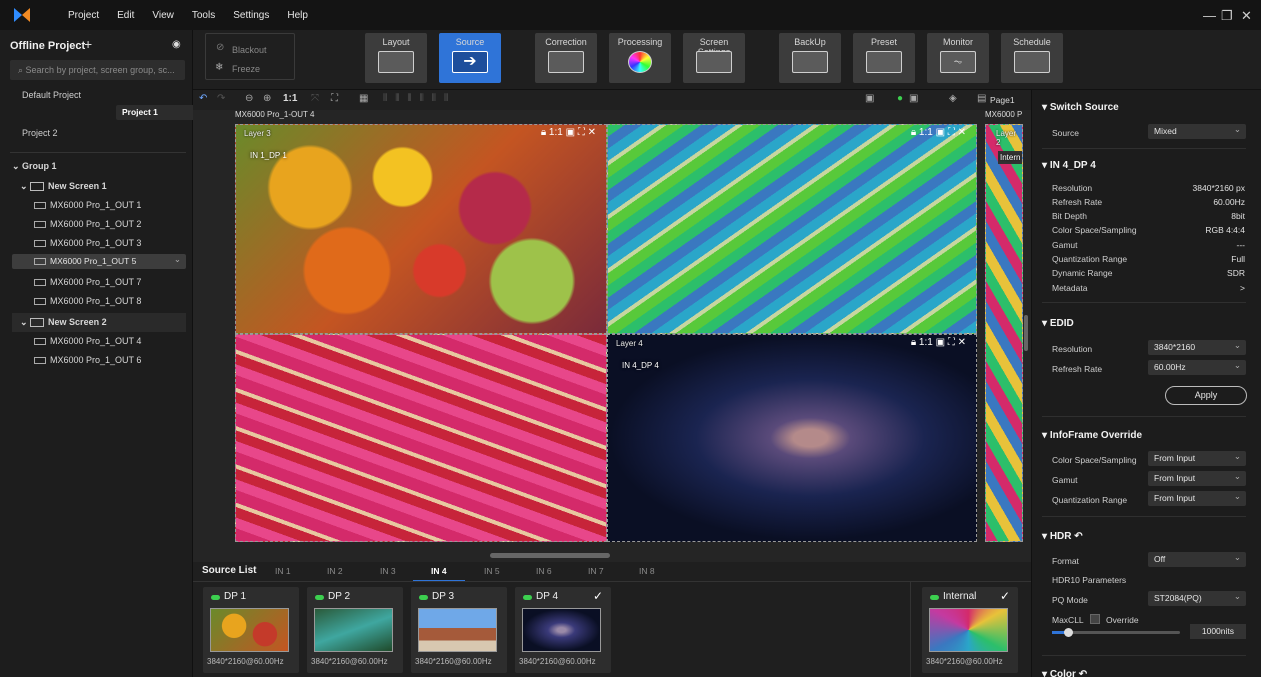  I want to click on tab-in3: IN 3, so click(388, 571).